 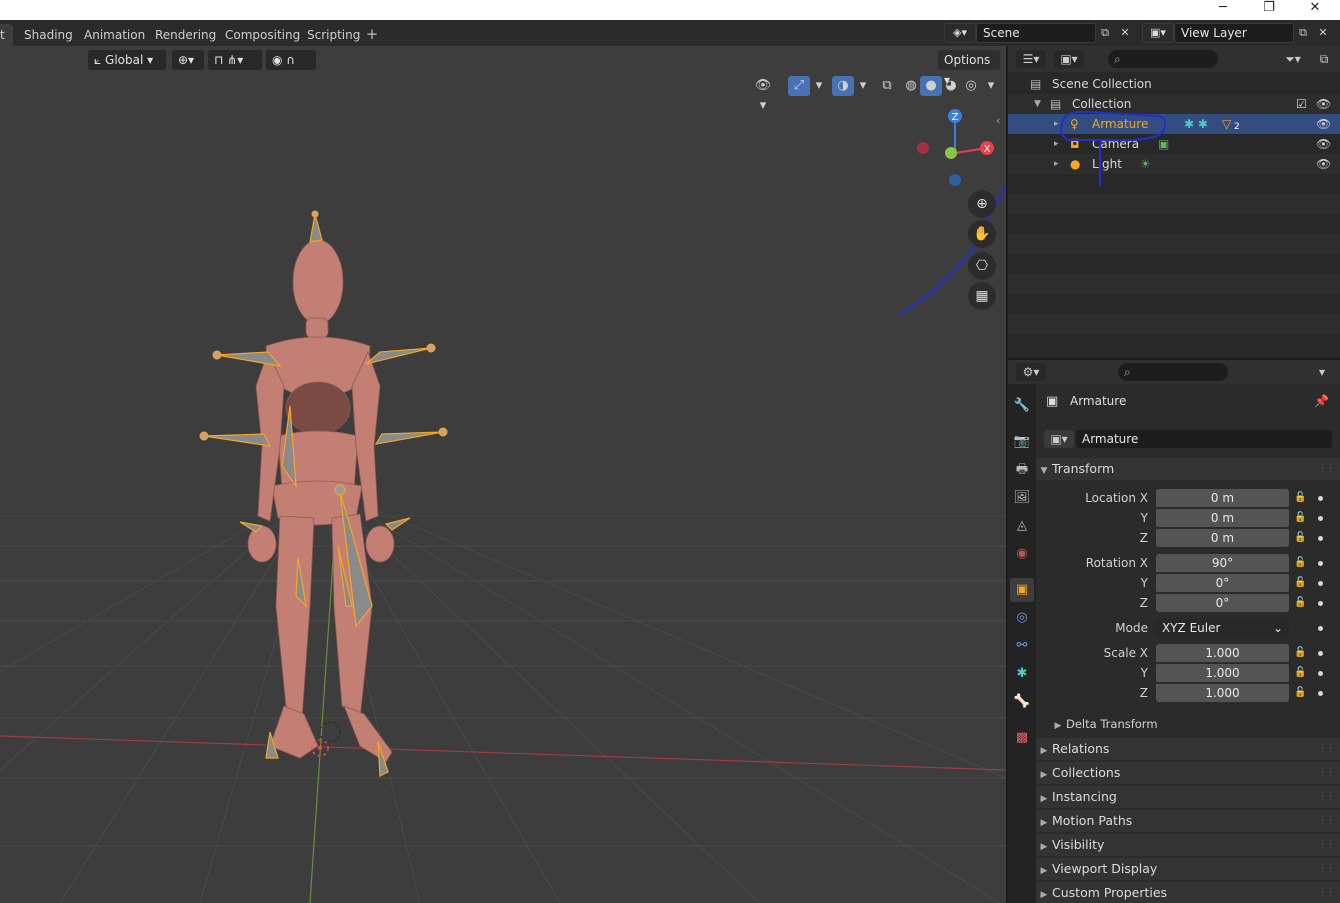 What do you see at coordinates (998, 120) in the screenshot?
I see `sidebar-toggle-icon: ‹` at bounding box center [998, 120].